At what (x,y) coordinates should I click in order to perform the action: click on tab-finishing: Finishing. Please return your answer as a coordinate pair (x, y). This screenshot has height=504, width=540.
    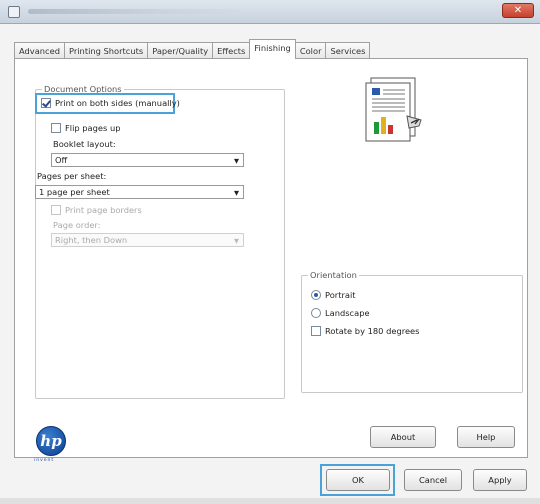
    Looking at the image, I should click on (272, 49).